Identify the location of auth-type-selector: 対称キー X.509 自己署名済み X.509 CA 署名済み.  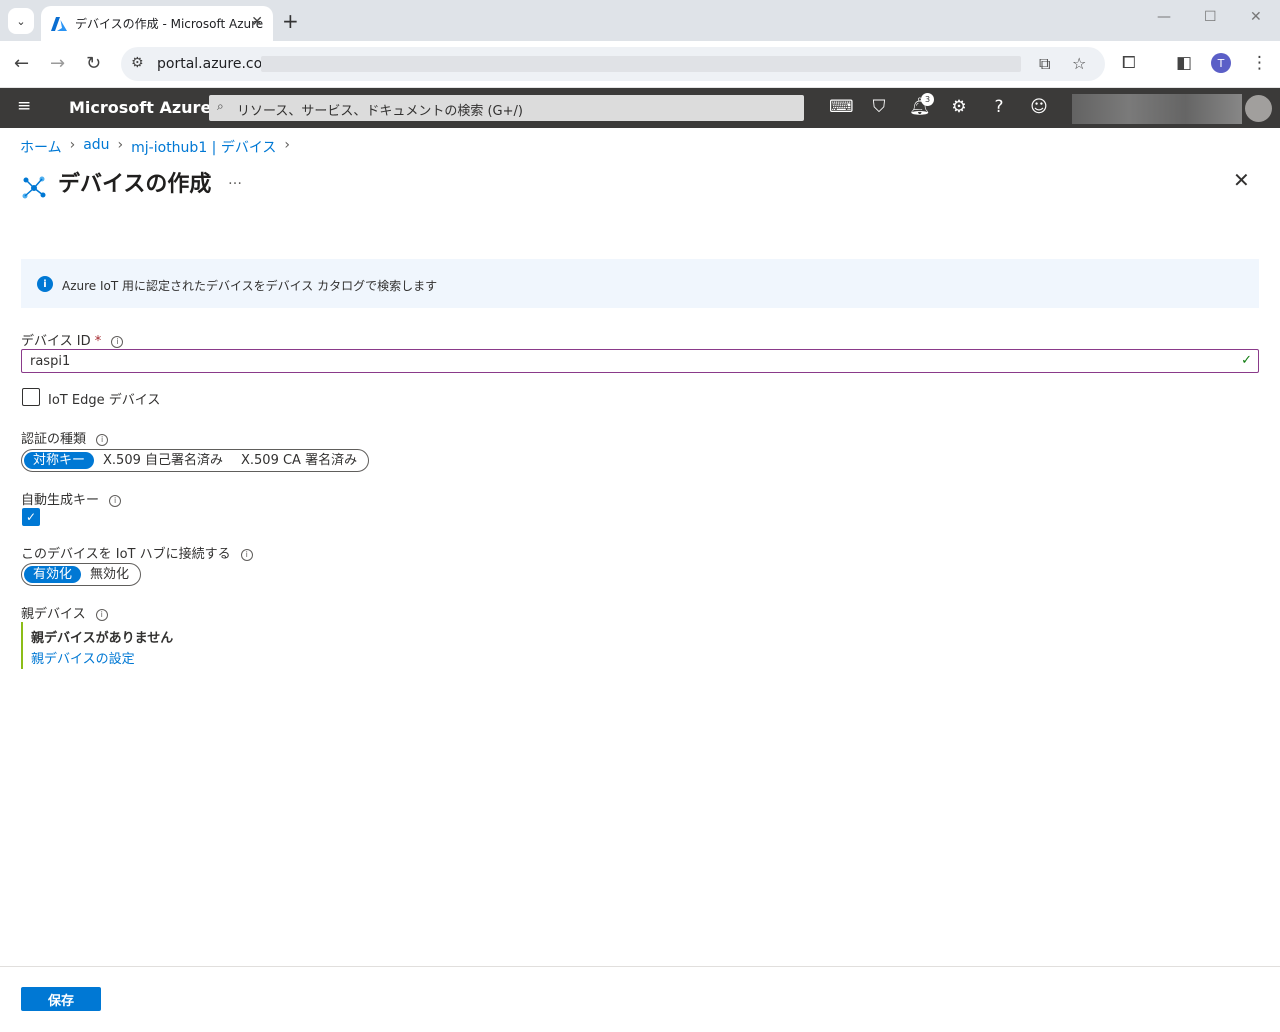
(195, 460).